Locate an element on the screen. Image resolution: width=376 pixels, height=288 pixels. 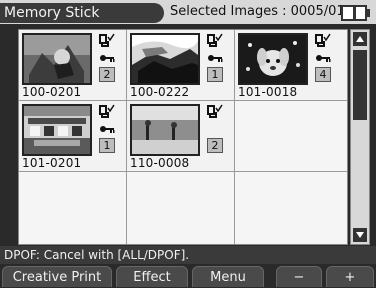
source-label: Memory Stick is located at coordinates (52, 13).